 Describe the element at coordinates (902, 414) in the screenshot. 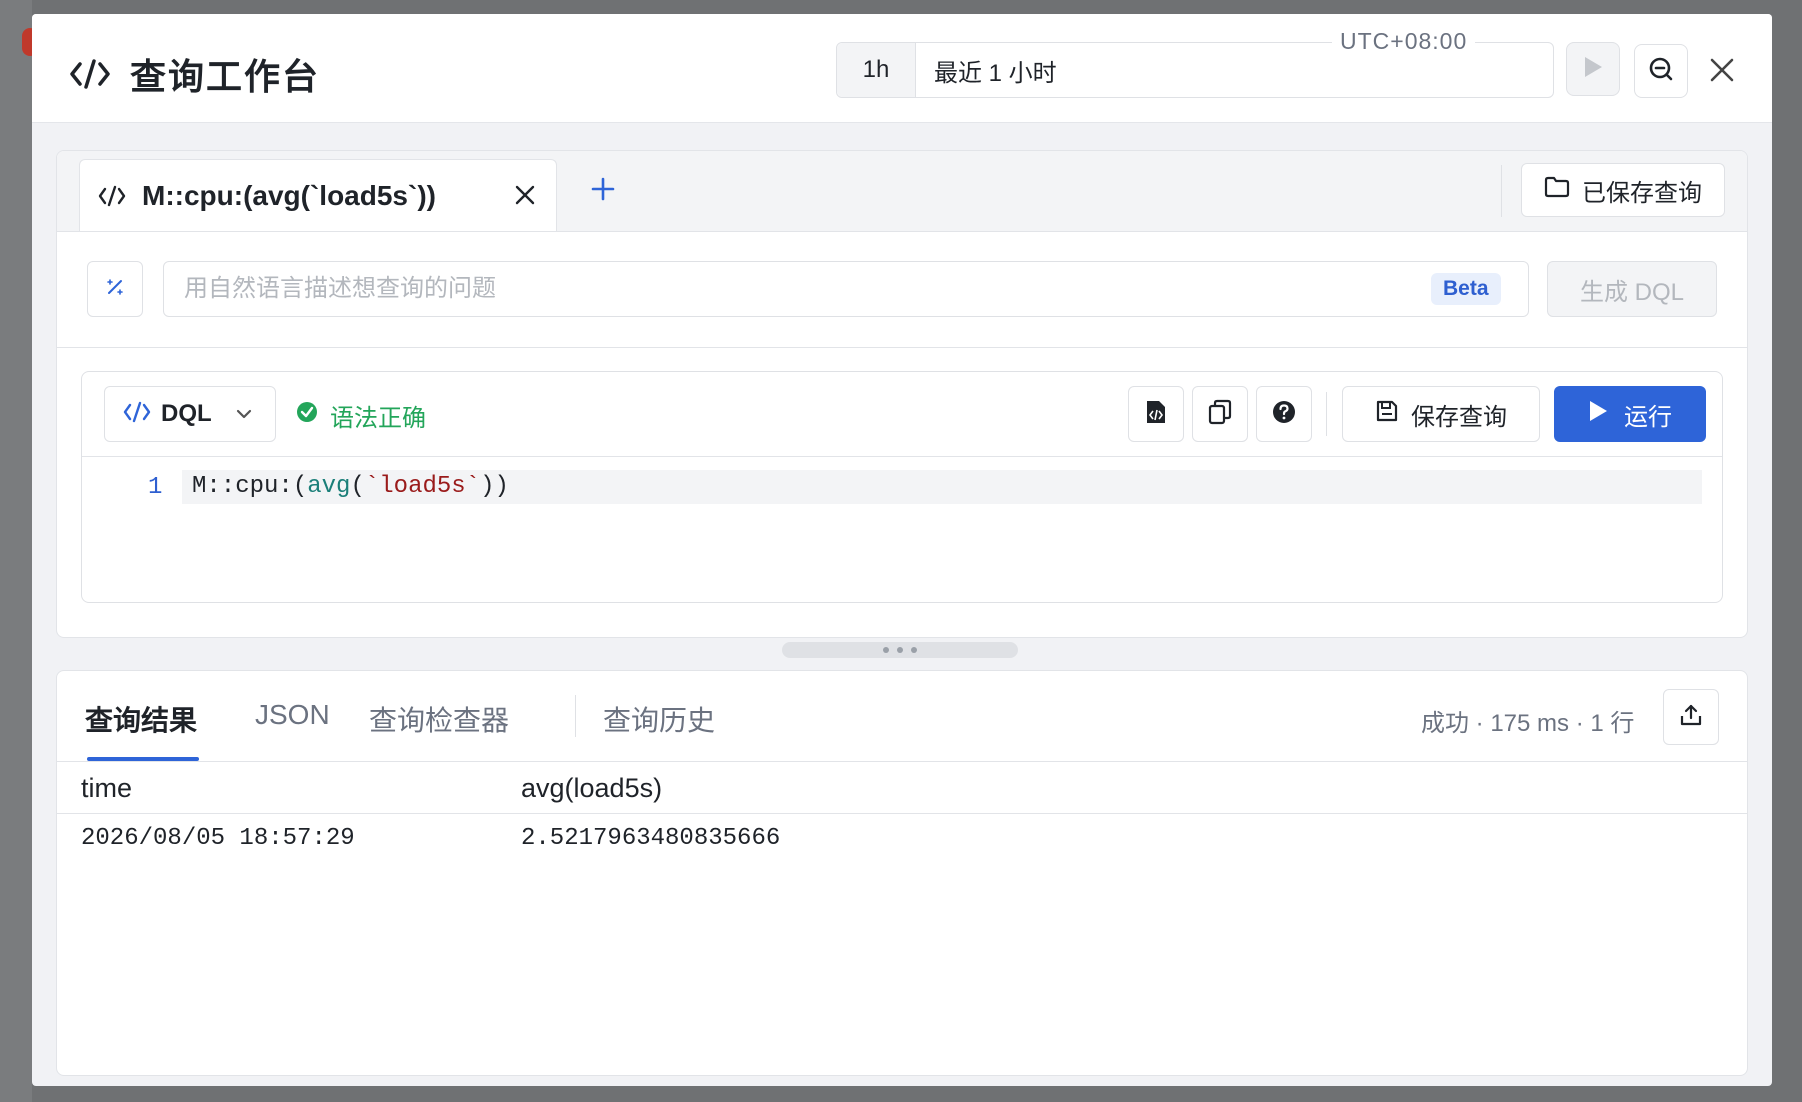

I see `editor-toolbar: DQL 语法正确 保存查询 运行` at that location.